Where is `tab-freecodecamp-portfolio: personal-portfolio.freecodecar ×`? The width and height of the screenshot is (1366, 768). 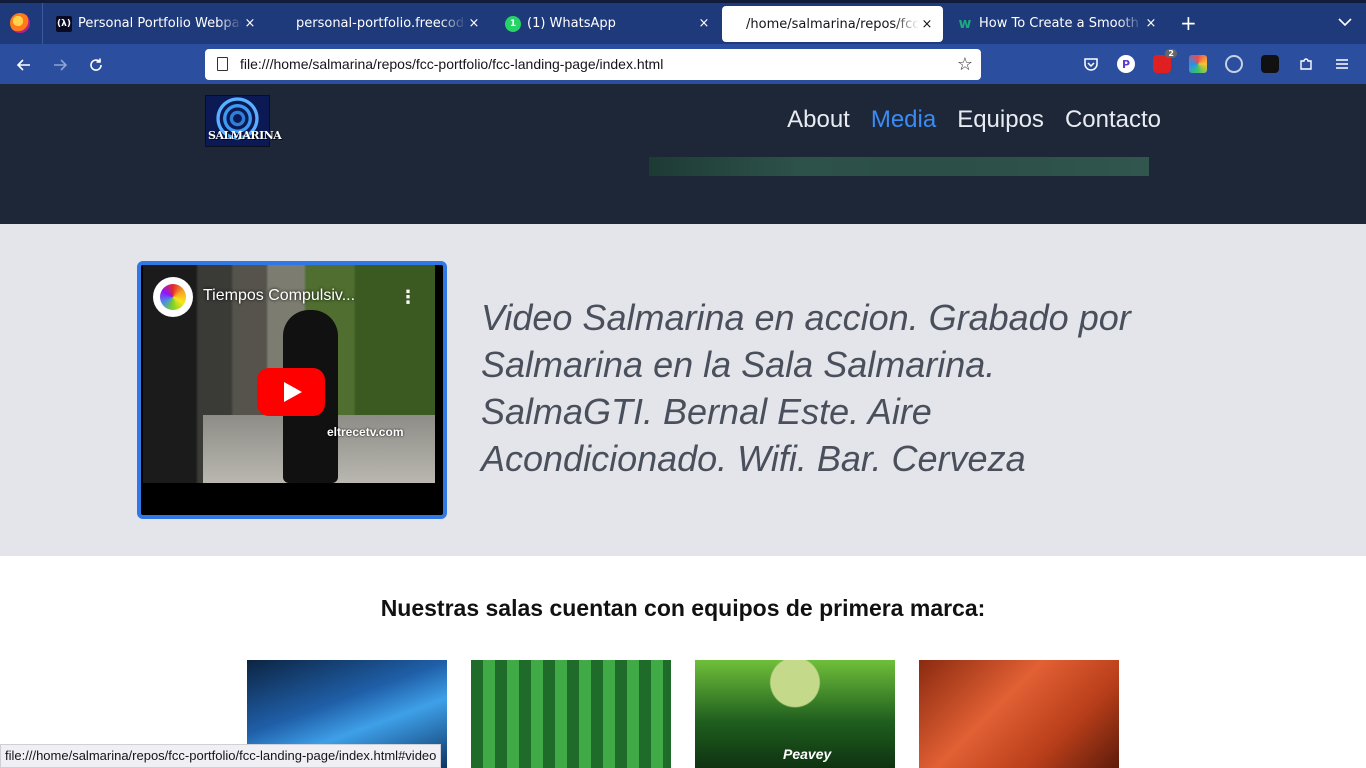
tab-freecodecamp-portfolio: personal-portfolio.freecodecar × is located at coordinates (379, 23).